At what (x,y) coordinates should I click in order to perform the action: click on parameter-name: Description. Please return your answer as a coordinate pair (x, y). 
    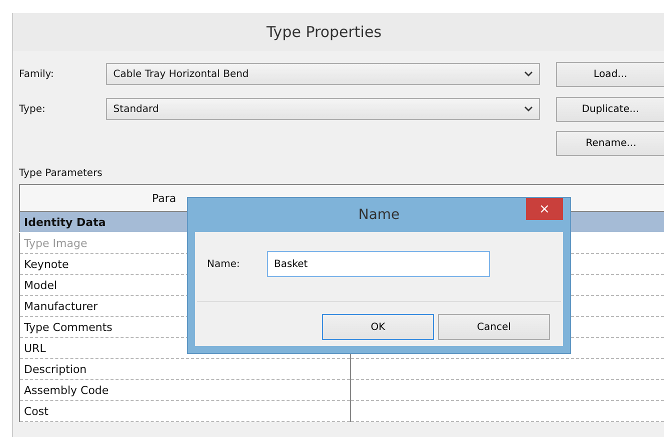
    Looking at the image, I should click on (185, 369).